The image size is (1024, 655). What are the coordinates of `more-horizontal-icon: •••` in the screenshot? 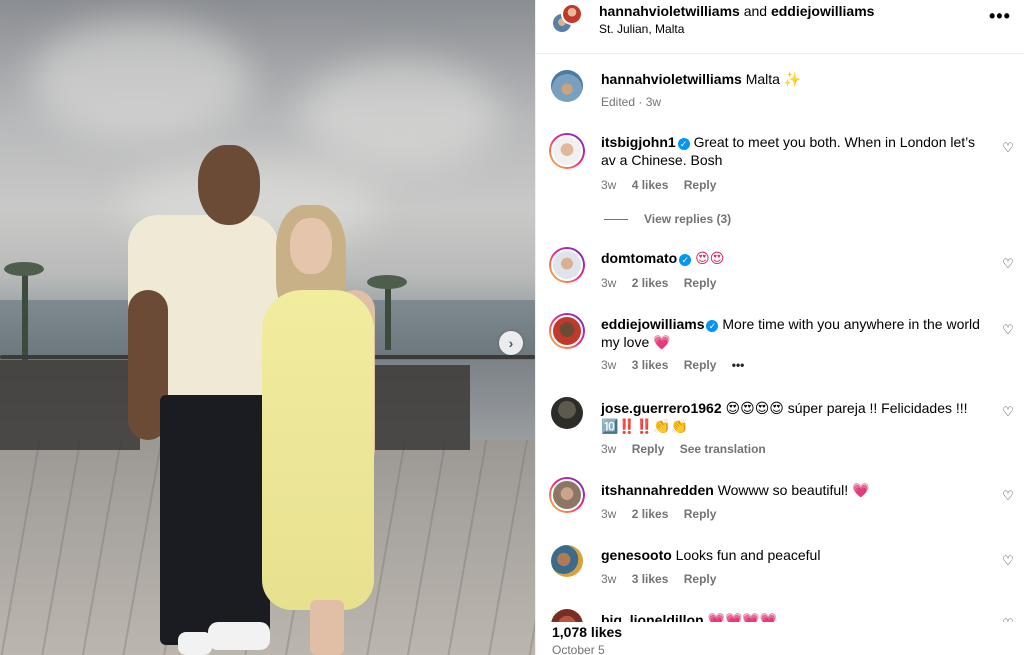 It's located at (1000, 16).